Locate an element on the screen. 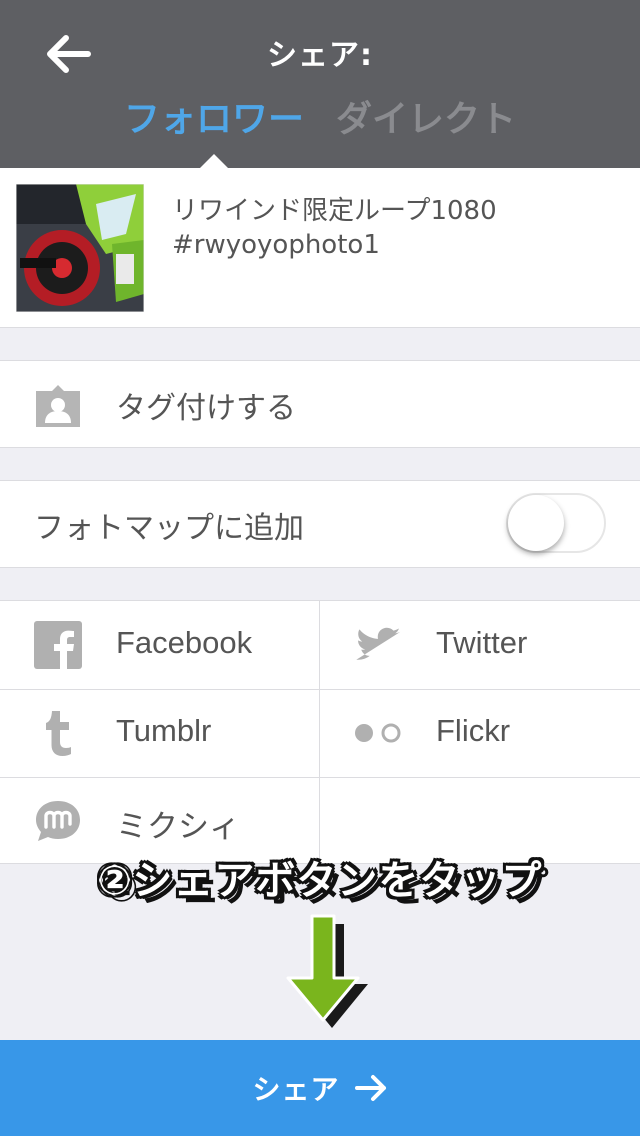 This screenshot has width=640, height=1136. share-facebook: Facebook is located at coordinates (160, 645).